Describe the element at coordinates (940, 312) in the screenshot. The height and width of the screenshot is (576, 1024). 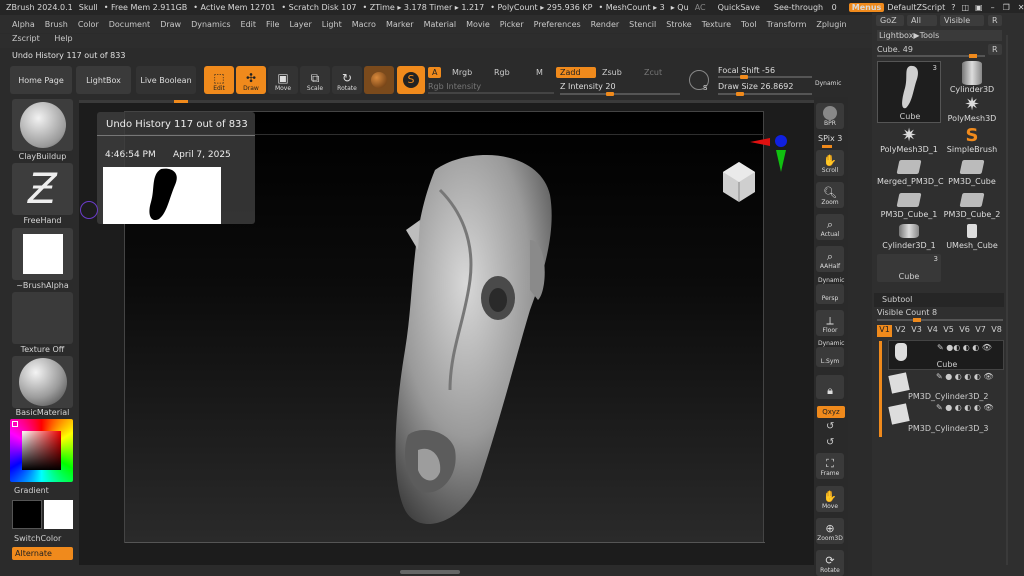
I see `visible-count-slider: Visible Count 8` at that location.